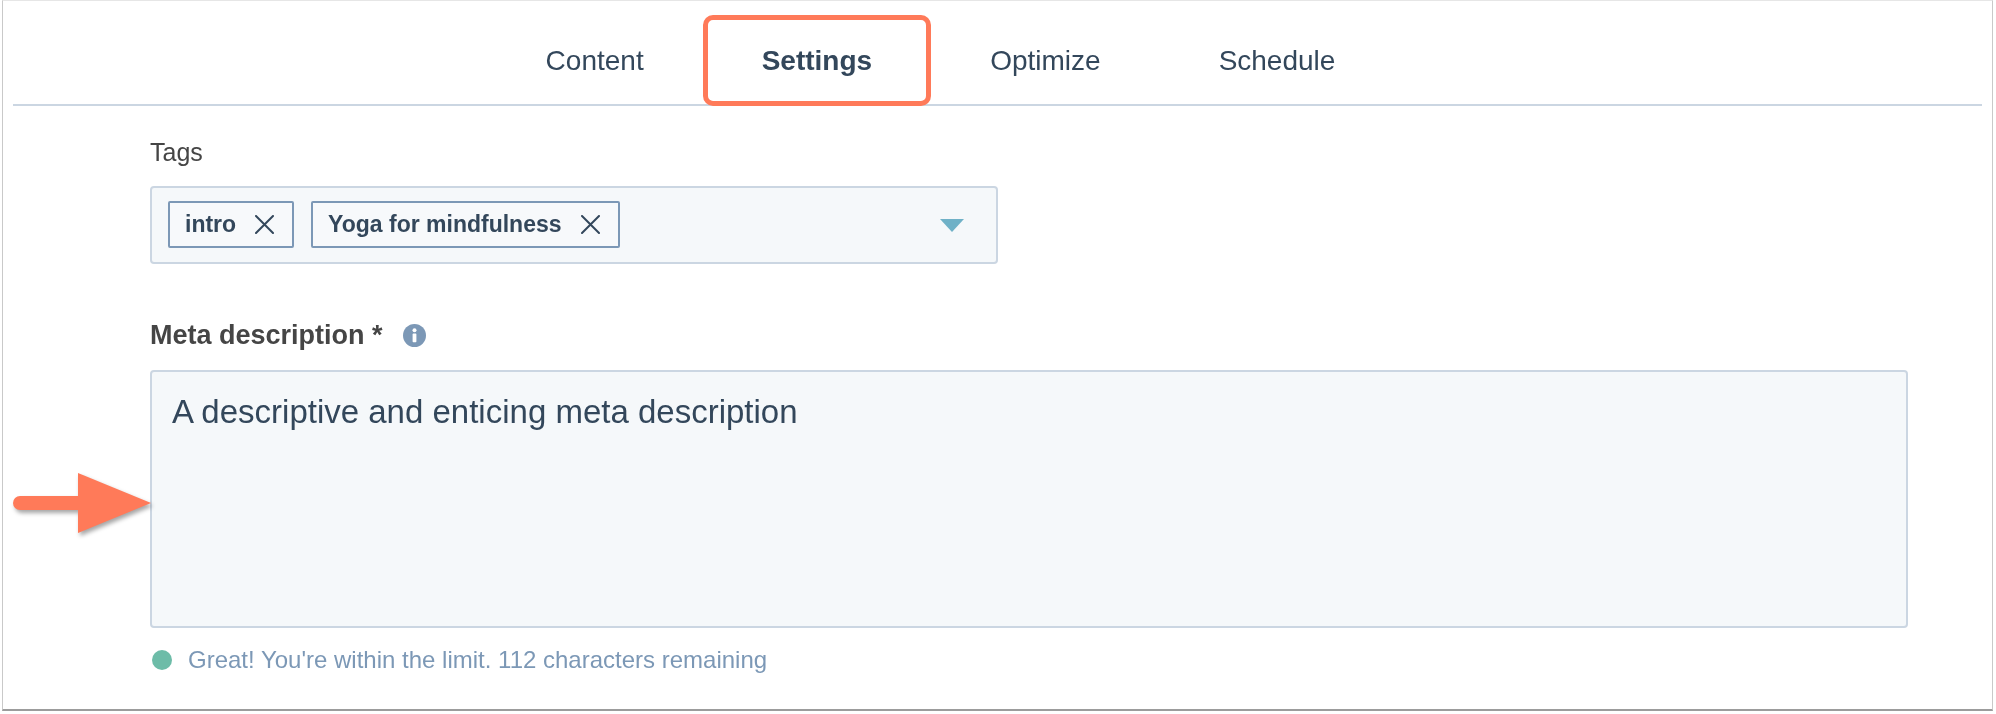 The image size is (1996, 714). Describe the element at coordinates (574, 225) in the screenshot. I see `tags-field: intro Yoga for mindfulness` at that location.